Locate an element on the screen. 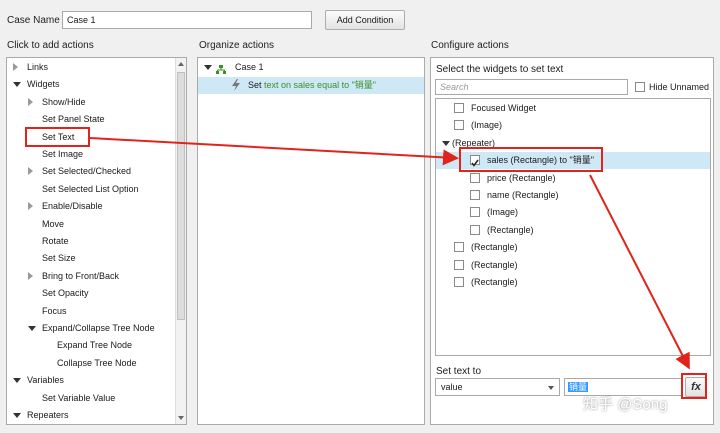  sales-highlight is located at coordinates (531, 159).